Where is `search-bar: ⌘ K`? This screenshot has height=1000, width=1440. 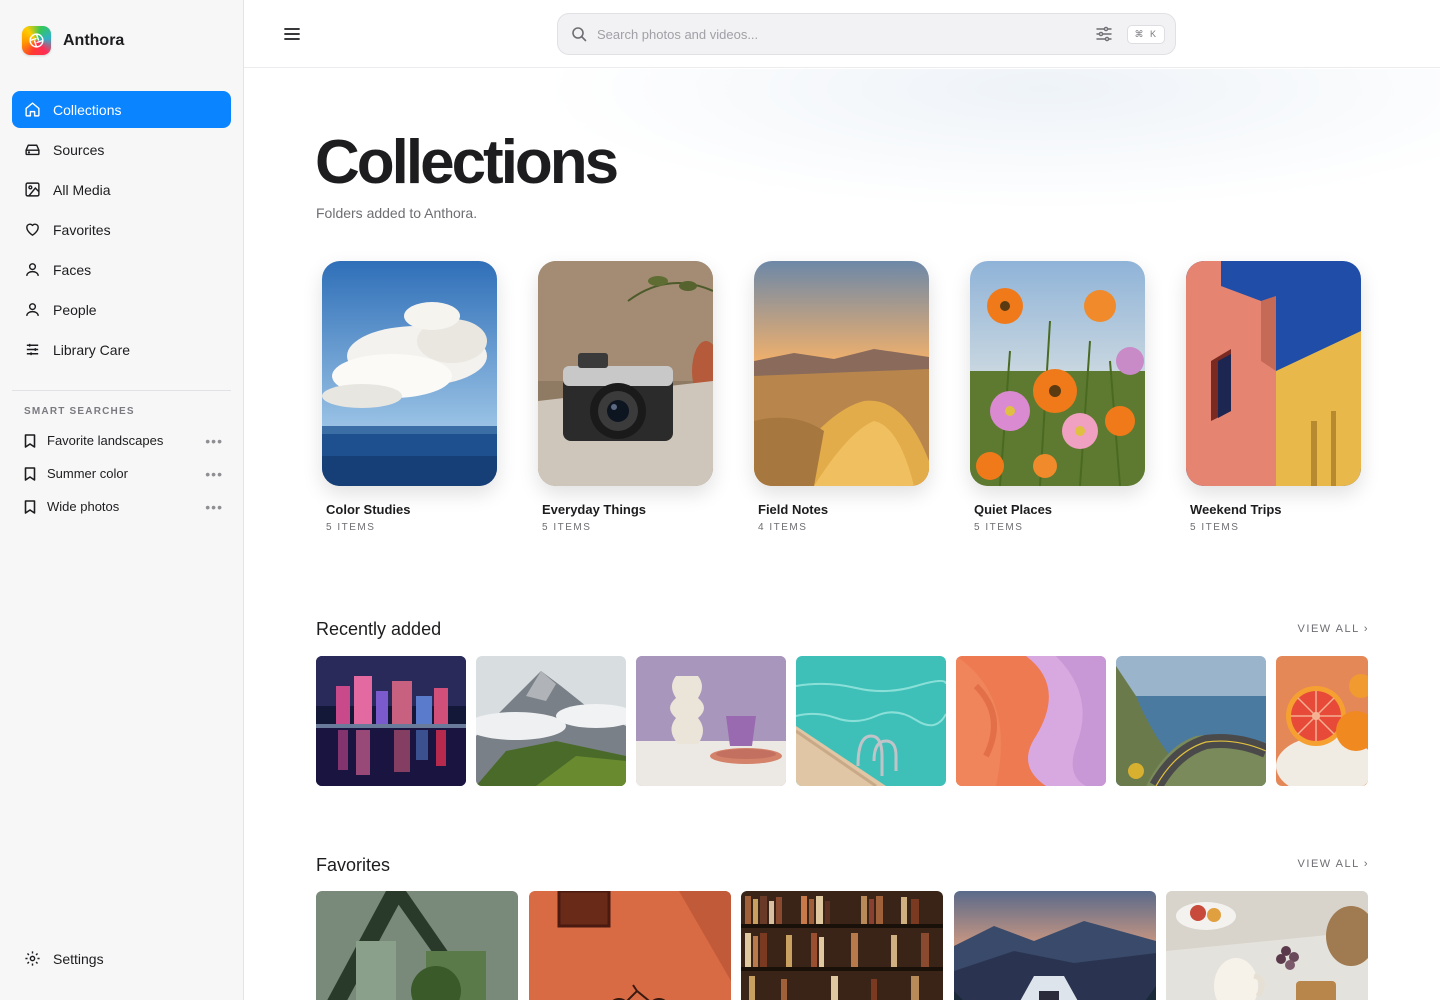
search-bar: ⌘ K is located at coordinates (866, 34).